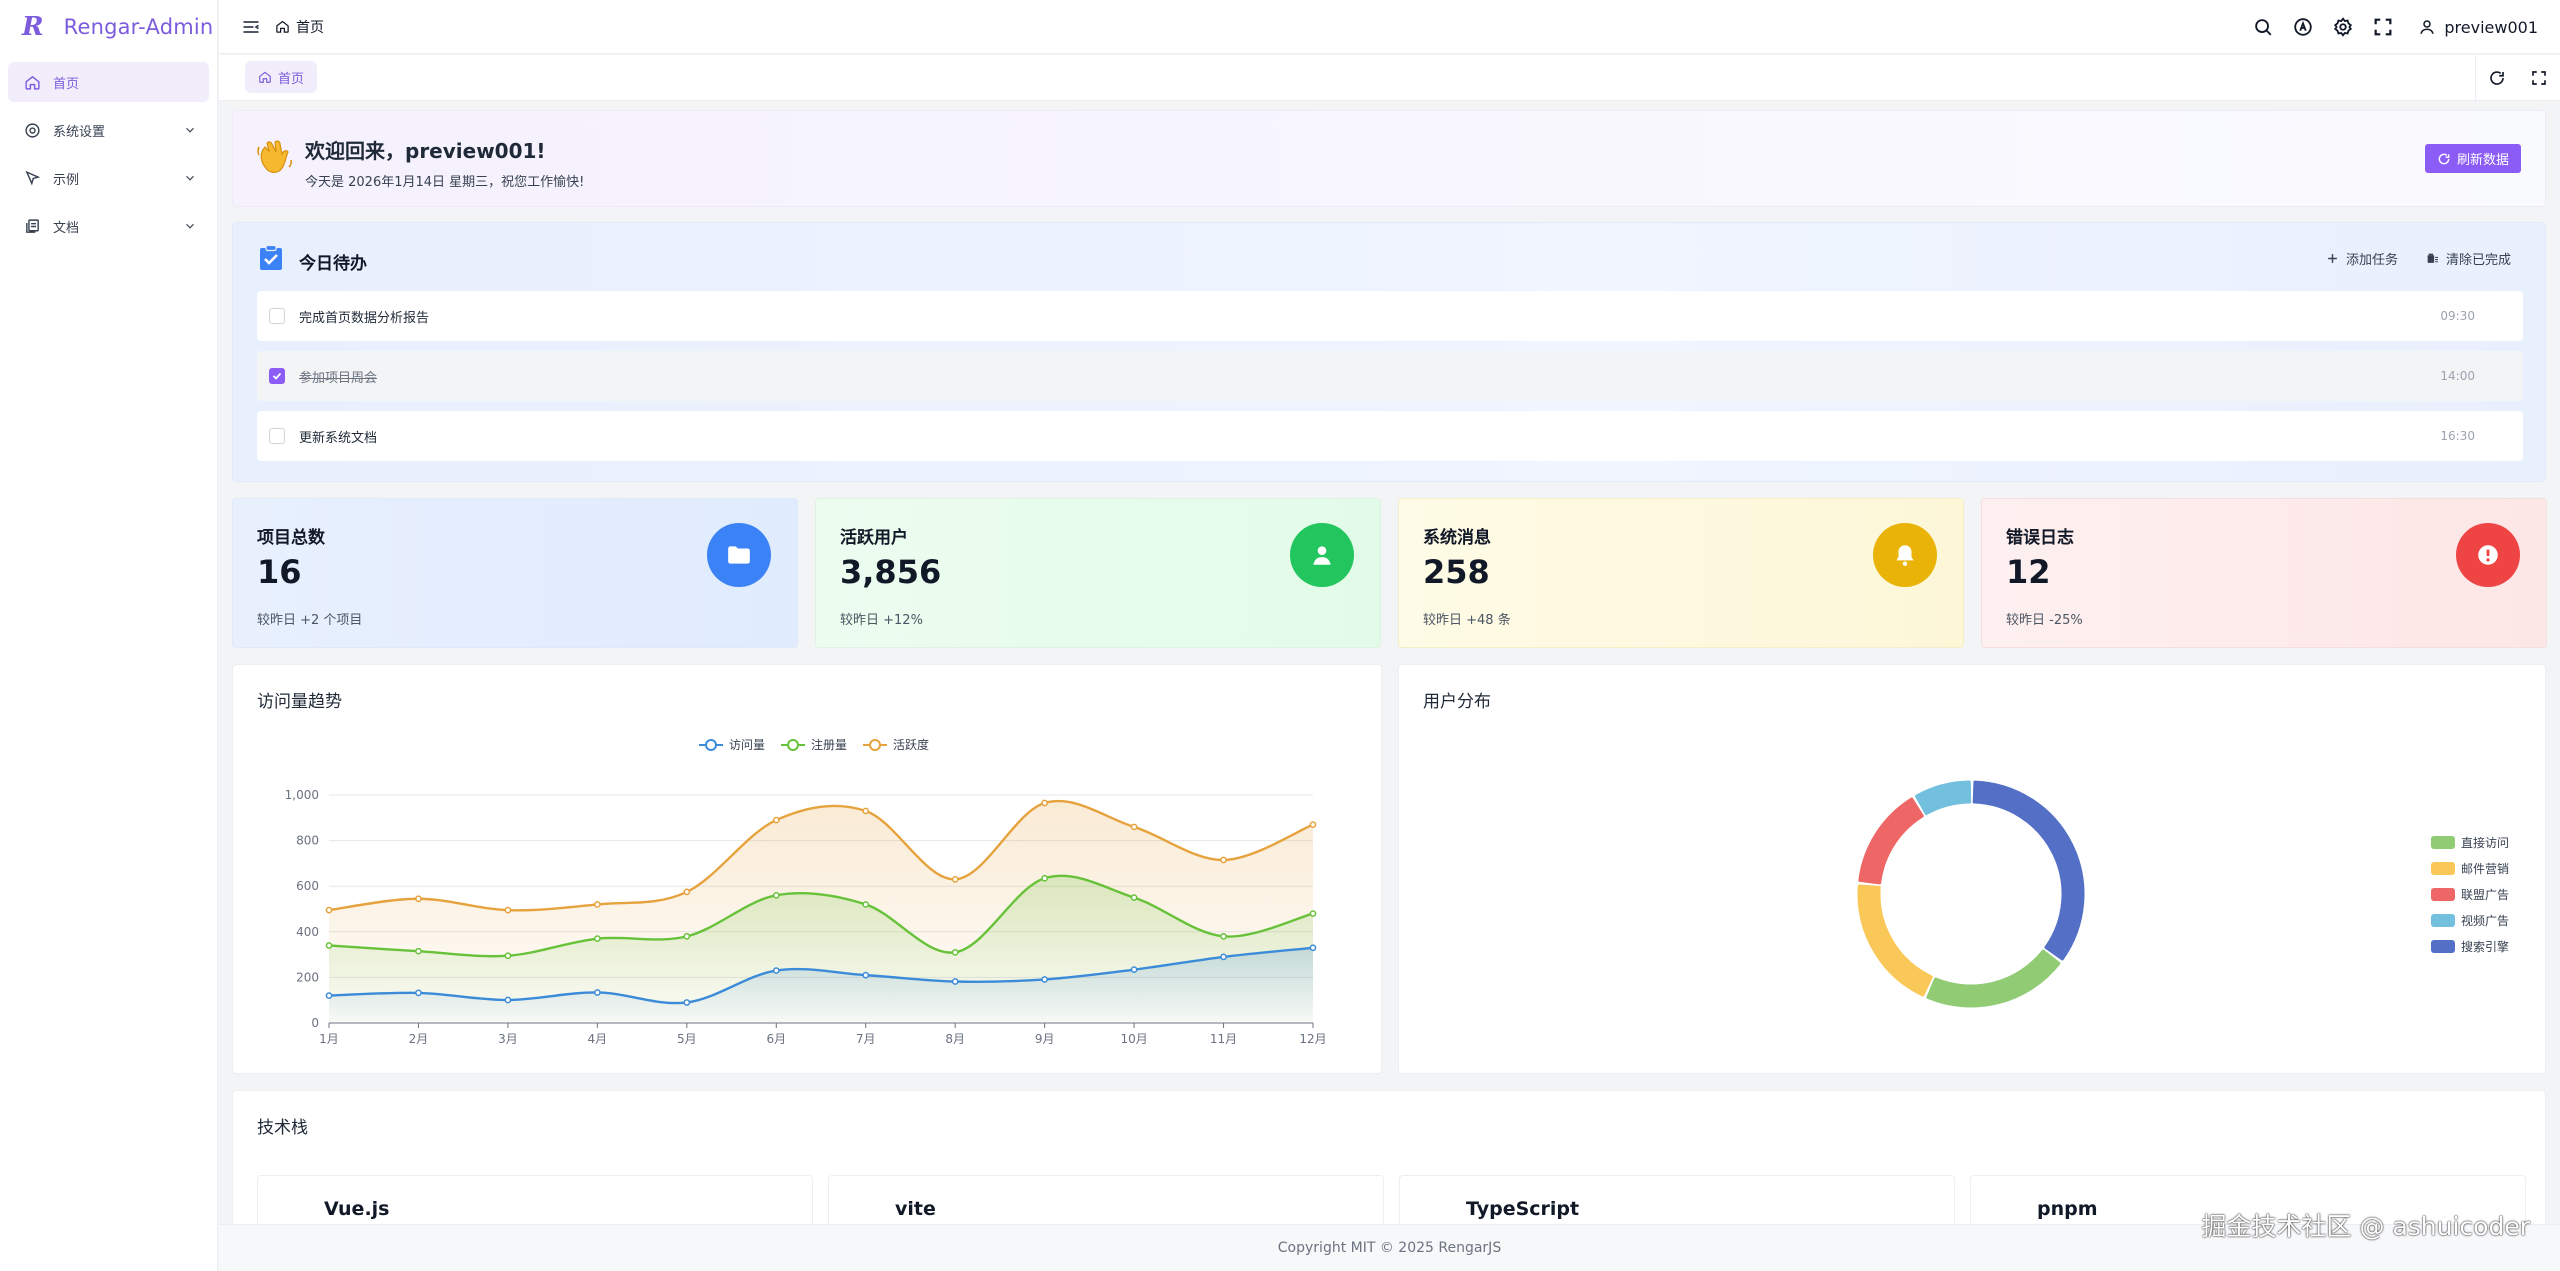  What do you see at coordinates (32, 130) in the screenshot?
I see `settings-icon` at bounding box center [32, 130].